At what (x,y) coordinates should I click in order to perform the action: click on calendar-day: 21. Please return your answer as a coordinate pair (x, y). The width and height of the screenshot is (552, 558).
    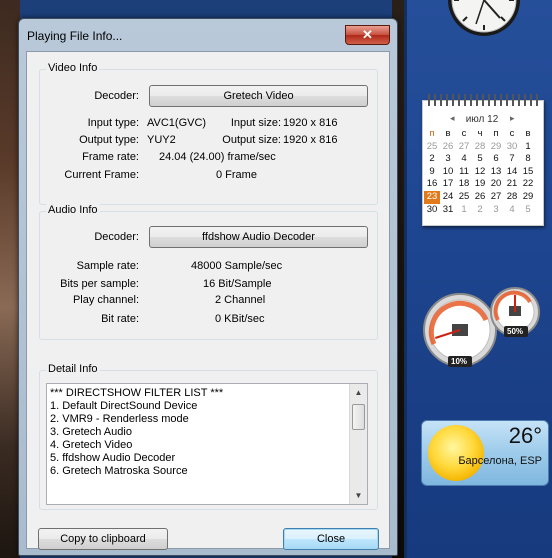
    Looking at the image, I should click on (512, 184).